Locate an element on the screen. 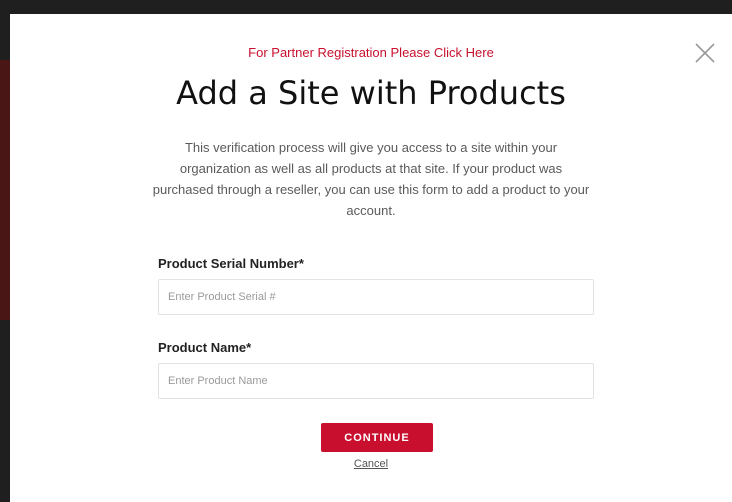  cancel-link: Cancel is located at coordinates (371, 464).